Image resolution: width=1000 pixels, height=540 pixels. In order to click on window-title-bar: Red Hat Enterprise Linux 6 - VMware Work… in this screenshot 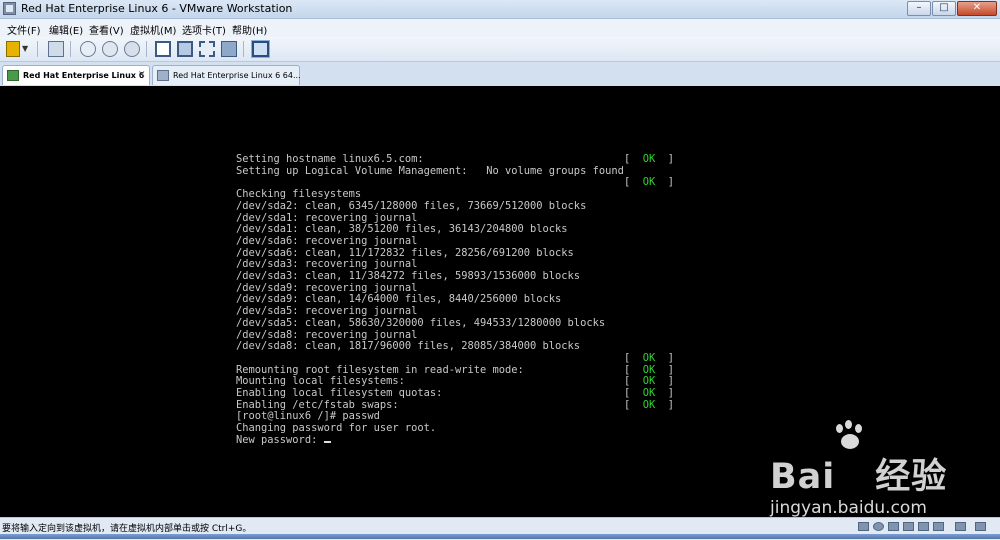, I will do `click(500, 9)`.